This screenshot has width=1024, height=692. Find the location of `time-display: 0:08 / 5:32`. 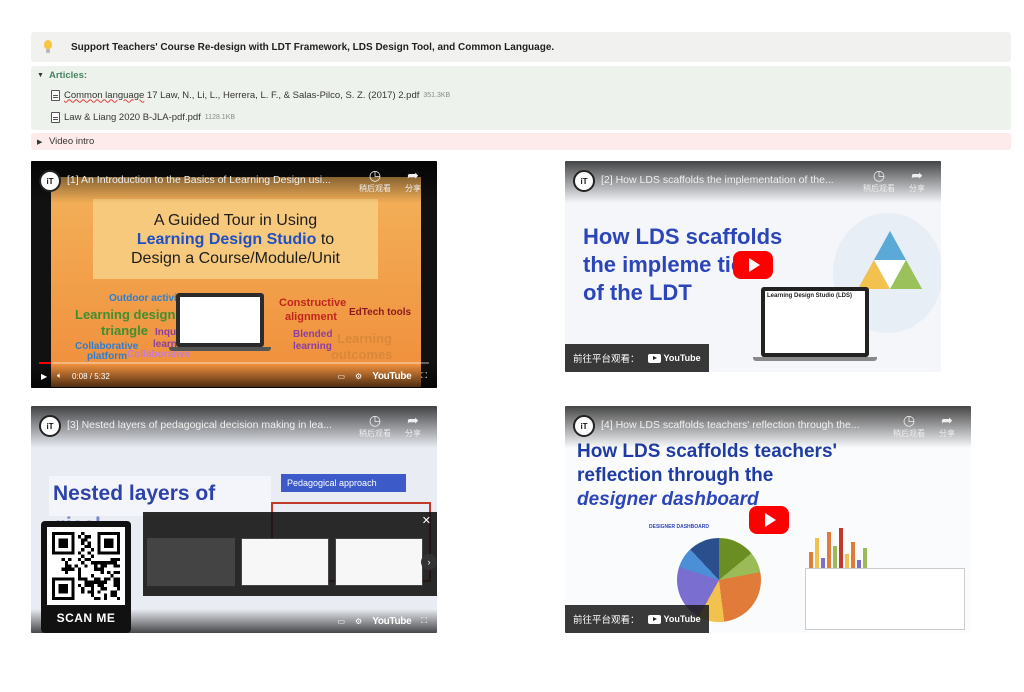

time-display: 0:08 / 5:32 is located at coordinates (90, 376).